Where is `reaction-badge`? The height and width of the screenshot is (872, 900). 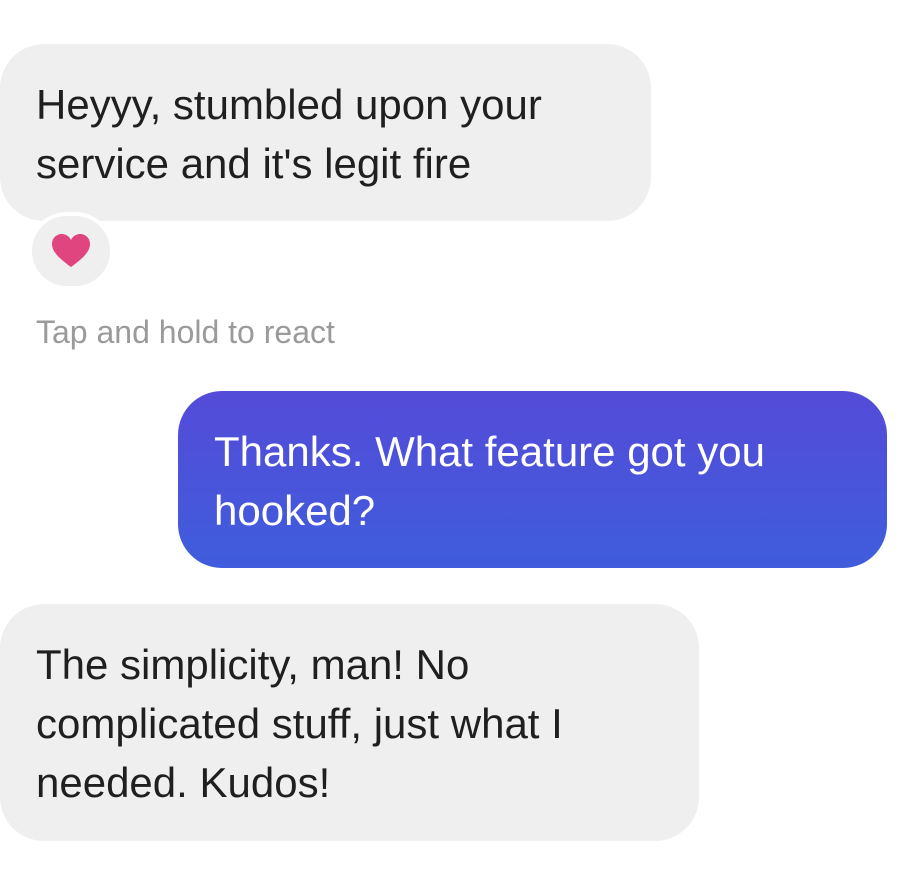
reaction-badge is located at coordinates (71, 251).